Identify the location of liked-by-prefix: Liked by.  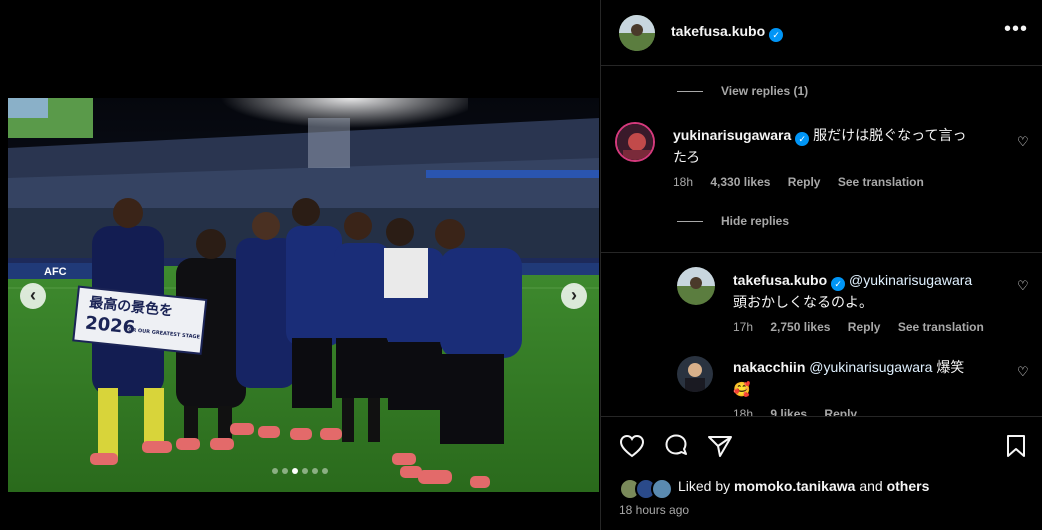
(704, 486).